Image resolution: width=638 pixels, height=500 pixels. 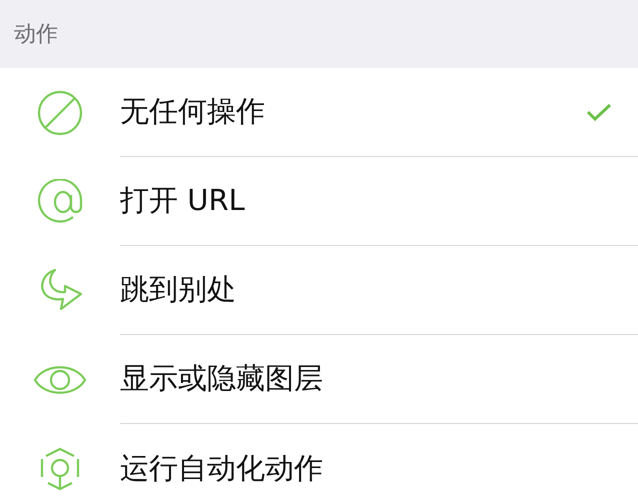 What do you see at coordinates (60, 468) in the screenshot?
I see `cube-icon` at bounding box center [60, 468].